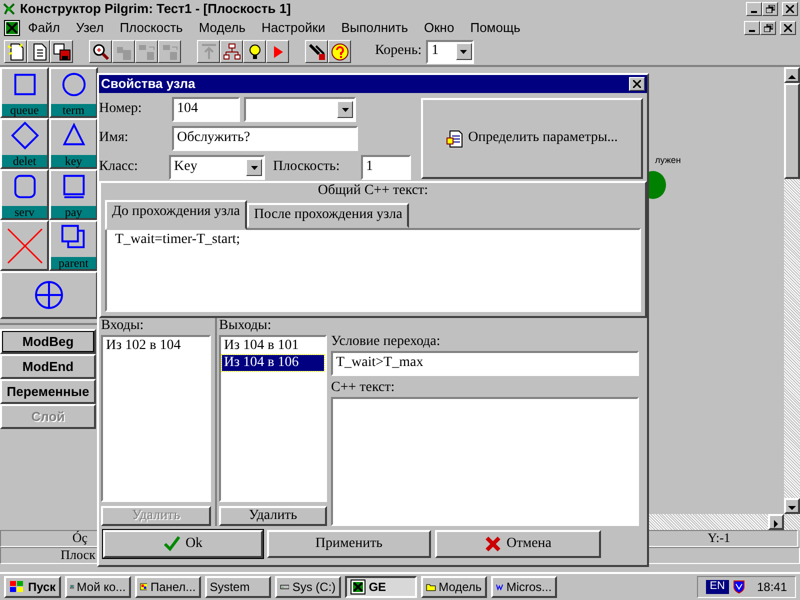 This screenshot has width=800, height=600. Describe the element at coordinates (151, 28) in the screenshot. I see `menu-item: Плоскость` at that location.